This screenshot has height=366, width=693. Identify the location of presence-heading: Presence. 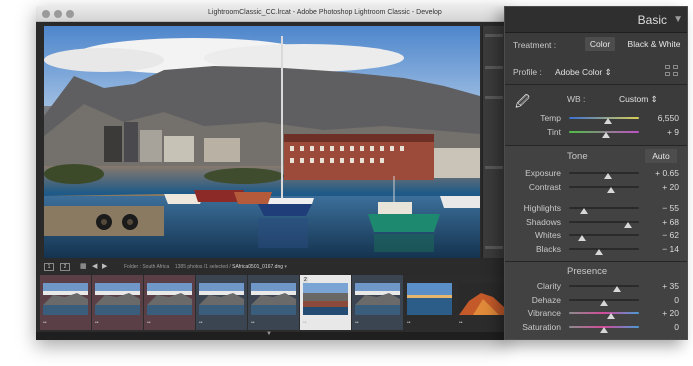
(587, 271).